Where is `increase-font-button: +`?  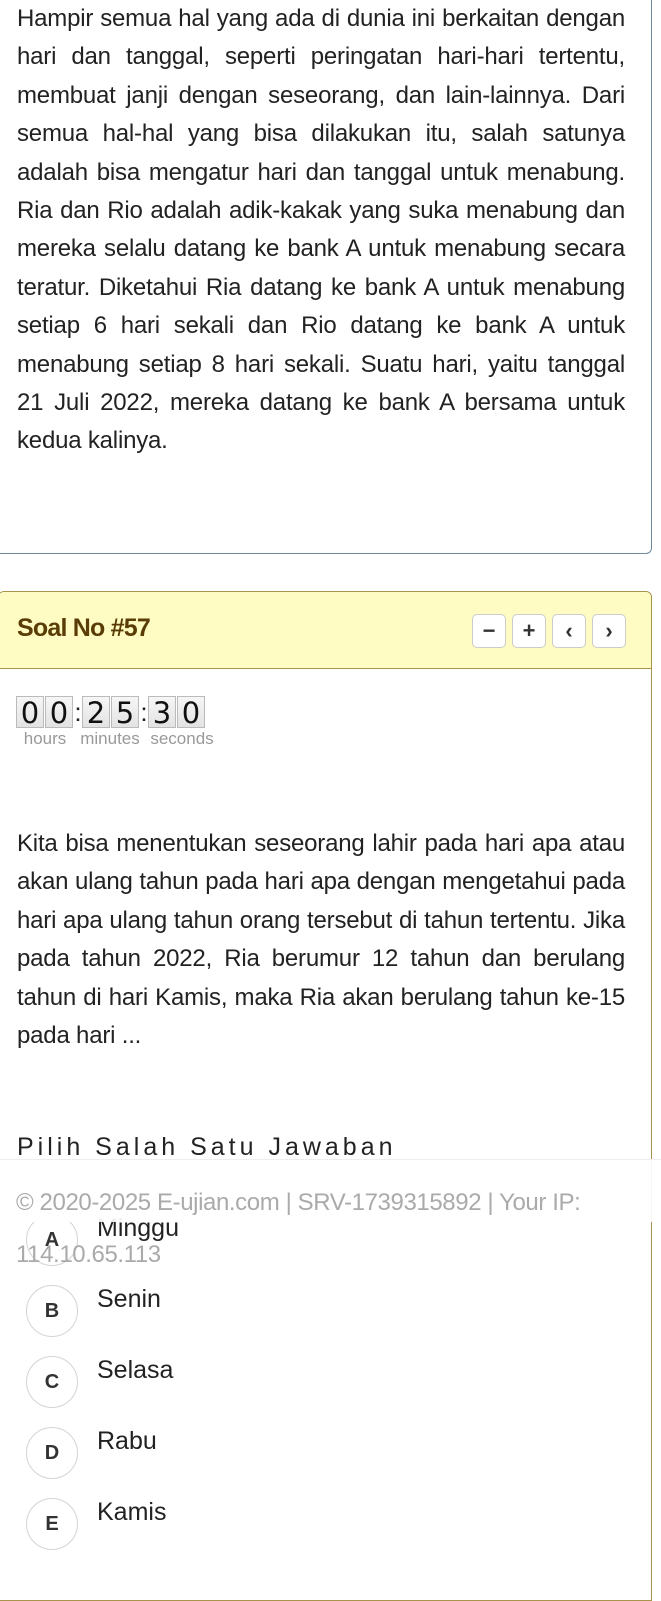
increase-font-button: + is located at coordinates (529, 631).